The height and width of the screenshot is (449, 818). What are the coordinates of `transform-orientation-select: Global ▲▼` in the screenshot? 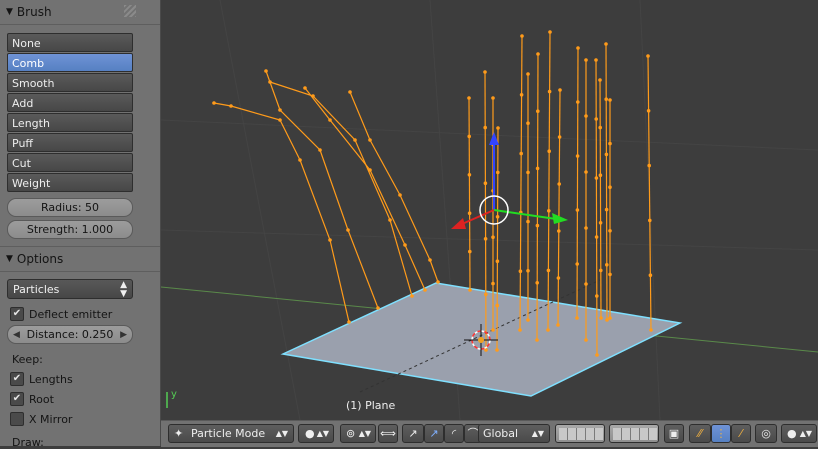 It's located at (514, 433).